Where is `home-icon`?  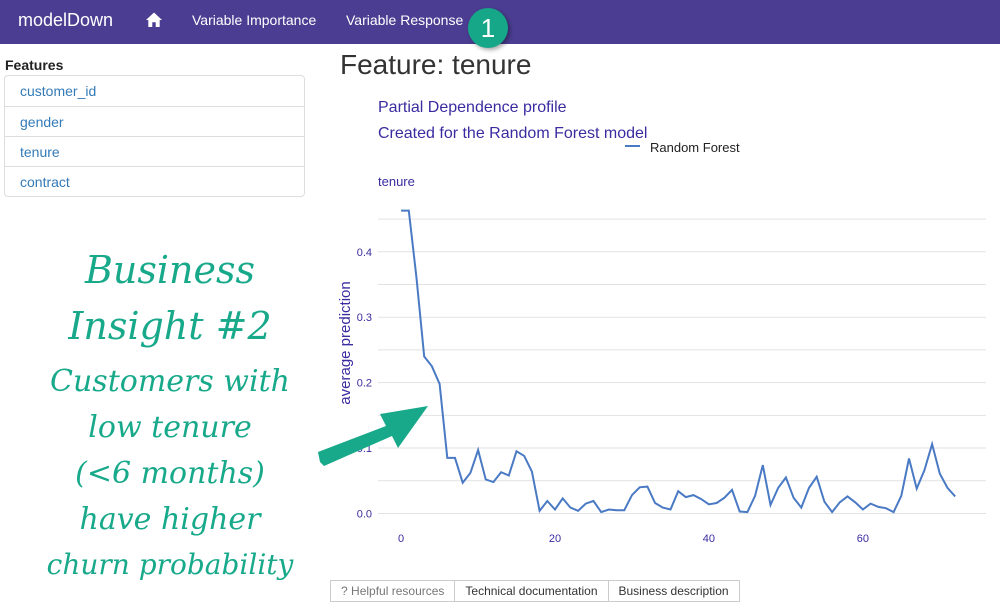 home-icon is located at coordinates (154, 20).